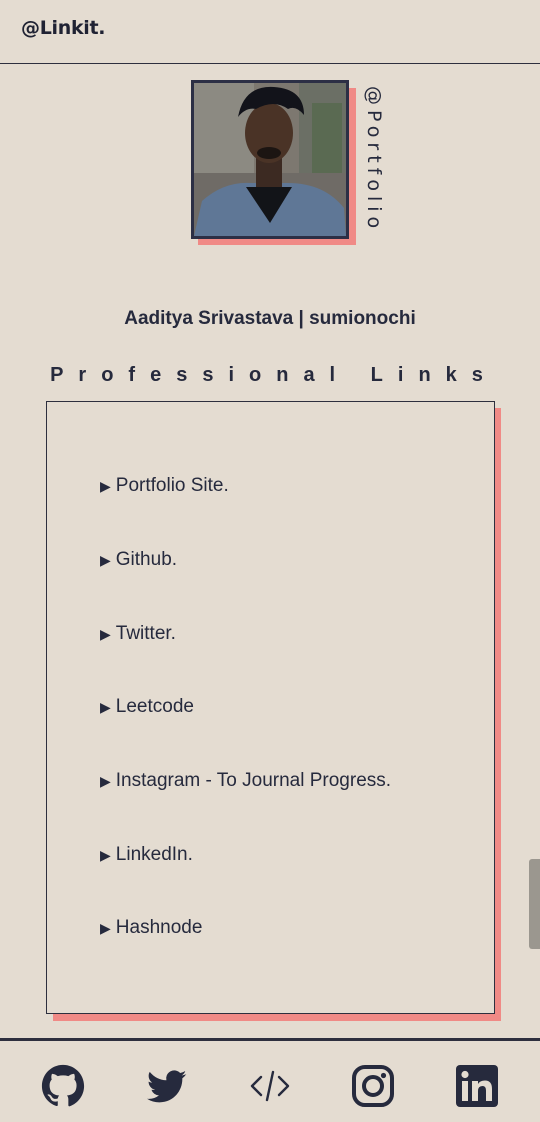  I want to click on link-instagram: ▶ Instagram - To Journal Progress., so click(245, 781).